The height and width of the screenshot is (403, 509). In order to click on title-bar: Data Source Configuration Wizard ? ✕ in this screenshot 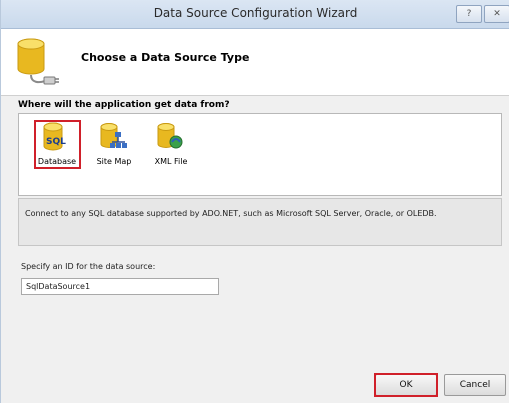, I will do `click(255, 14)`.